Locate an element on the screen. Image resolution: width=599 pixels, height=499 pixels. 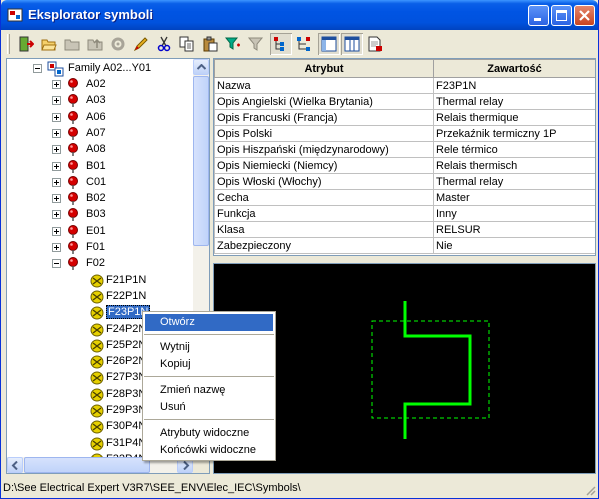
column-header-value: Zawartość is located at coordinates (514, 68).